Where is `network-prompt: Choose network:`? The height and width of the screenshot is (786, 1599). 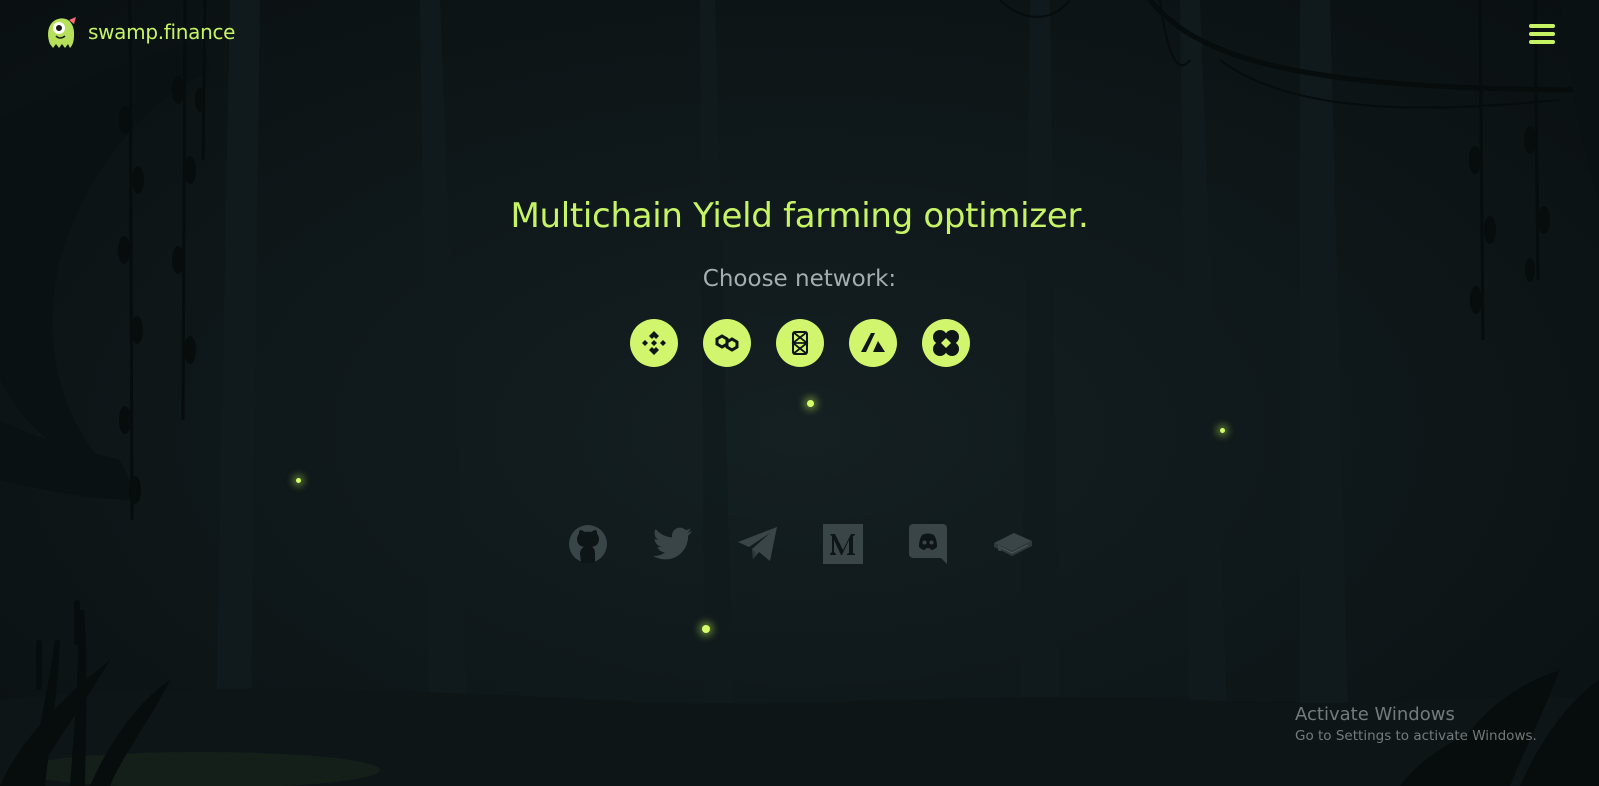
network-prompt: Choose network: is located at coordinates (799, 279).